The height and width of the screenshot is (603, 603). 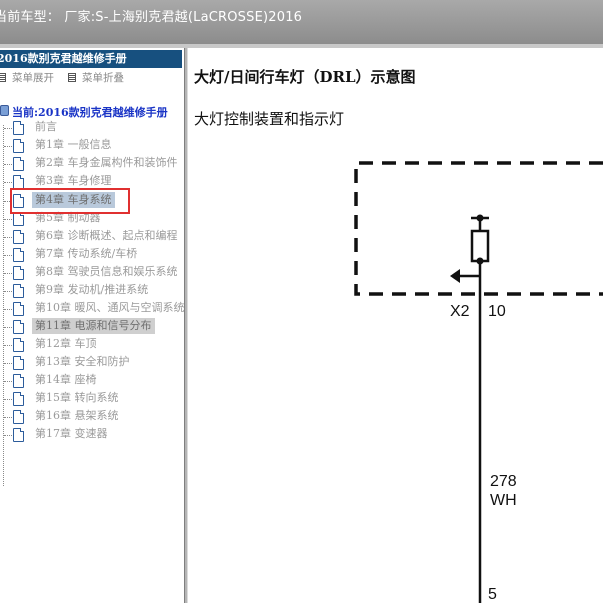 I want to click on highlight-box, so click(x=70, y=201).